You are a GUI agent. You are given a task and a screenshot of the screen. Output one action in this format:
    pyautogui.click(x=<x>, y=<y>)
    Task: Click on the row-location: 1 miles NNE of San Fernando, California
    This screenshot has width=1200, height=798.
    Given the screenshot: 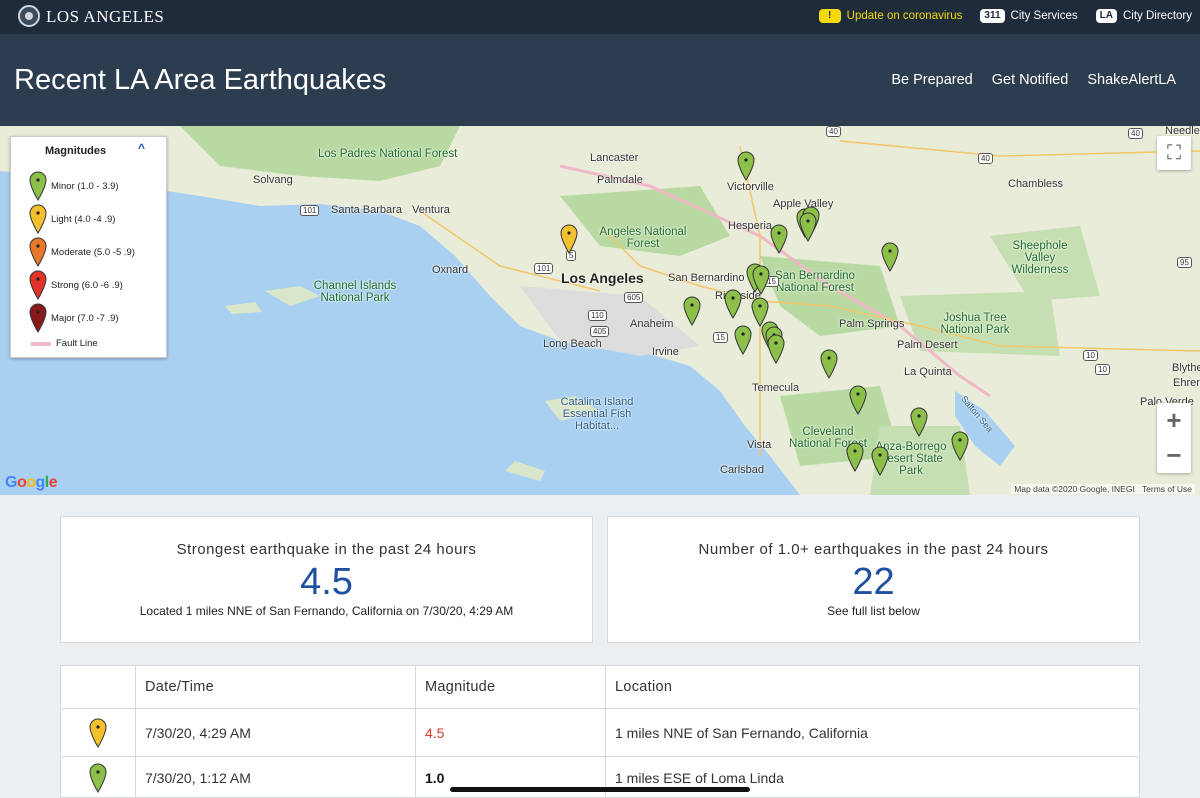 What is the action you would take?
    pyautogui.click(x=741, y=732)
    